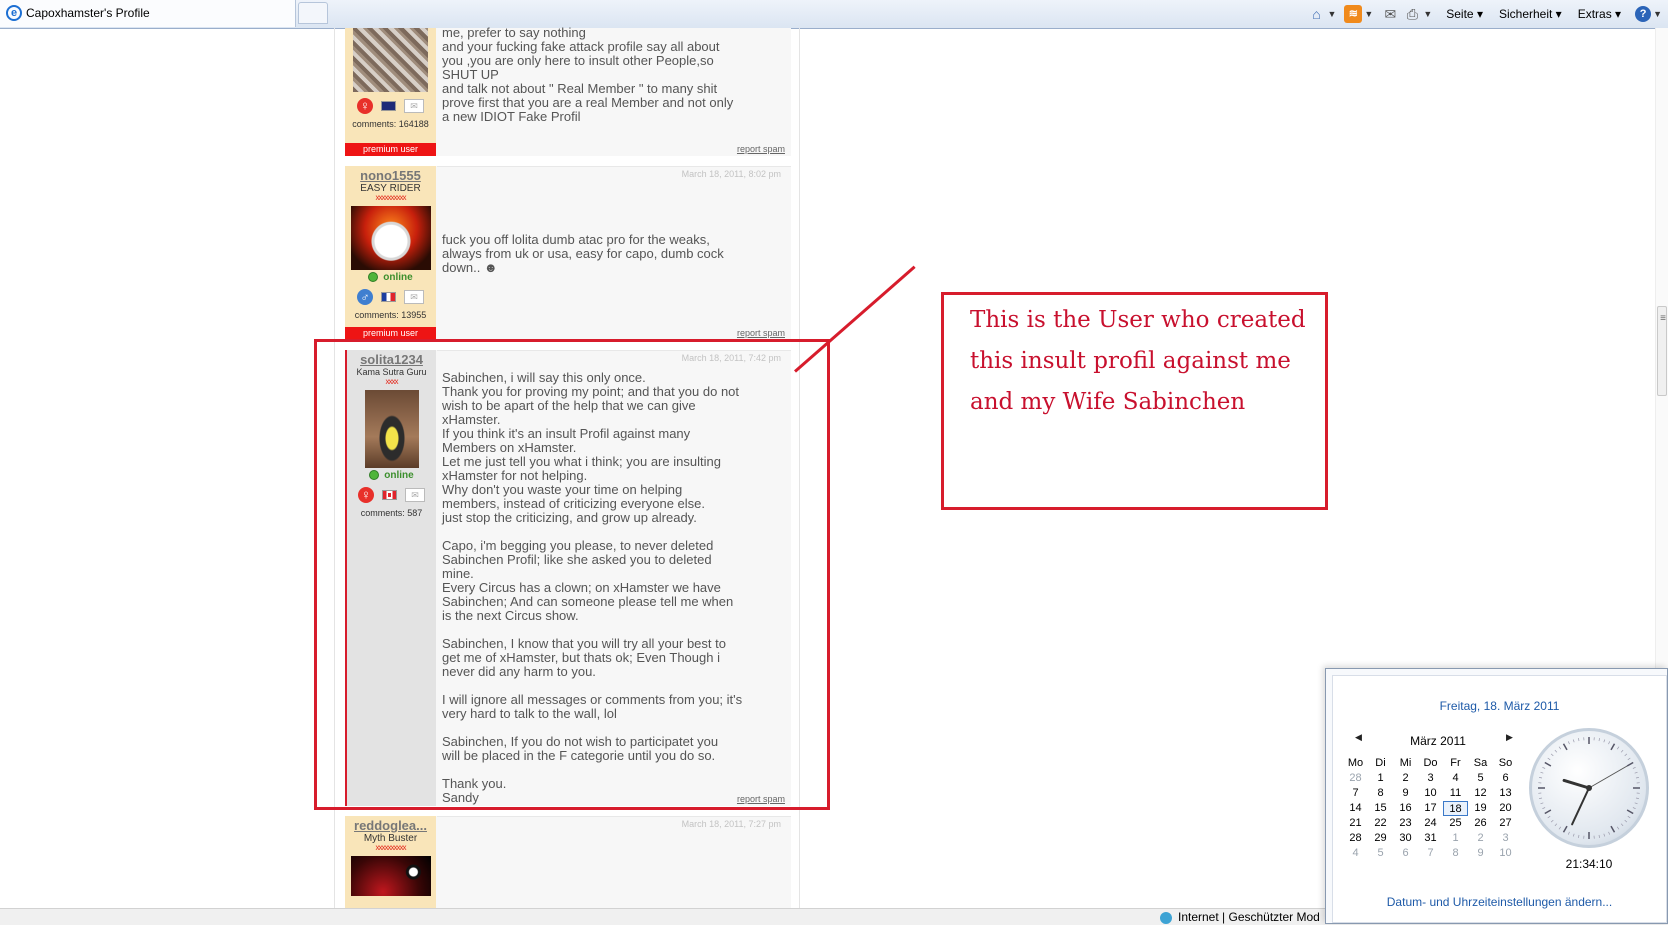 This screenshot has width=1668, height=925. I want to click on menu-seite: Seite ▾, so click(1464, 14).